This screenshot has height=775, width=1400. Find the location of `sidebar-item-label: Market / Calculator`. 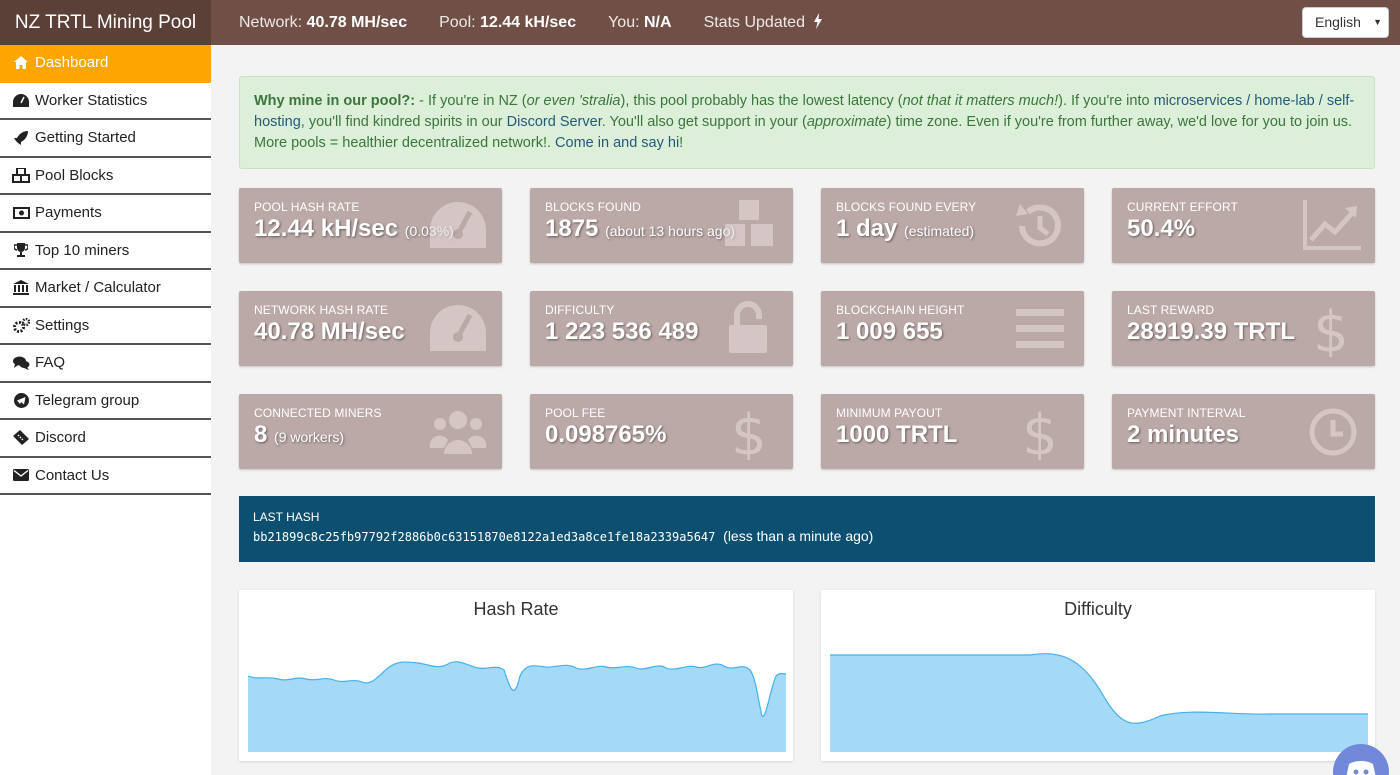

sidebar-item-label: Market / Calculator is located at coordinates (98, 288).